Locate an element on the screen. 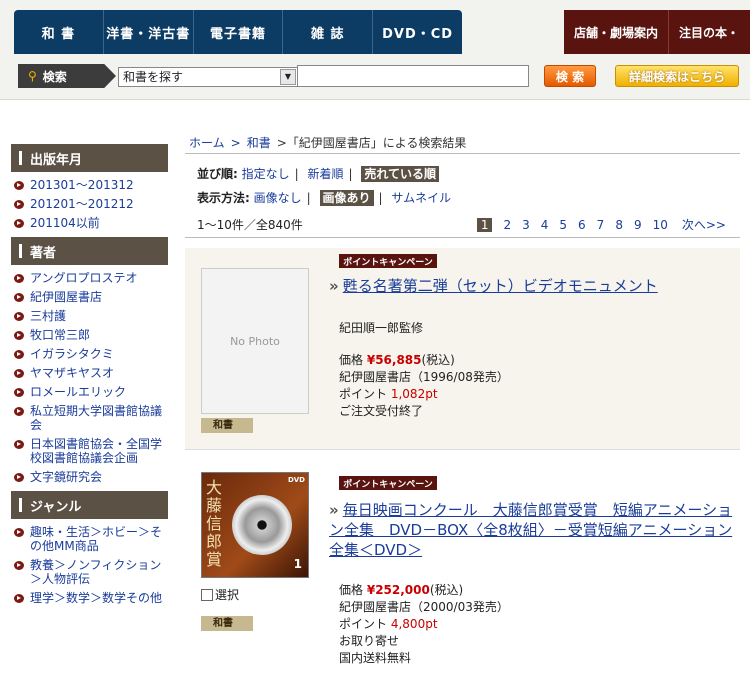  page-link: 5 is located at coordinates (563, 225).